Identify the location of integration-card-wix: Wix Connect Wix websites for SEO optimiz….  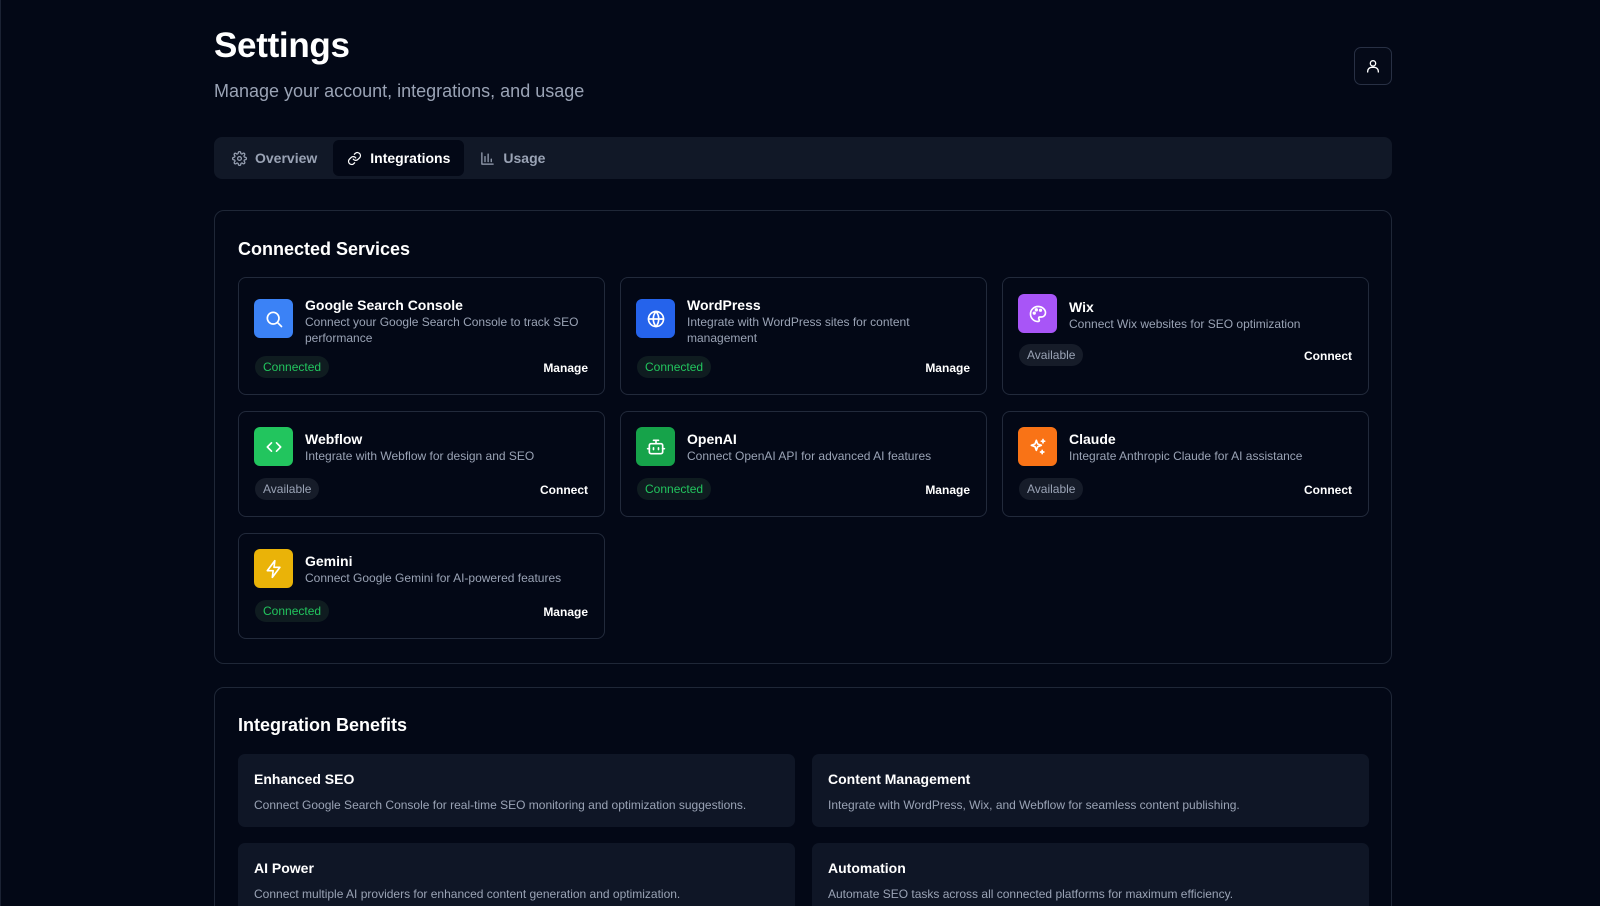
(1185, 336).